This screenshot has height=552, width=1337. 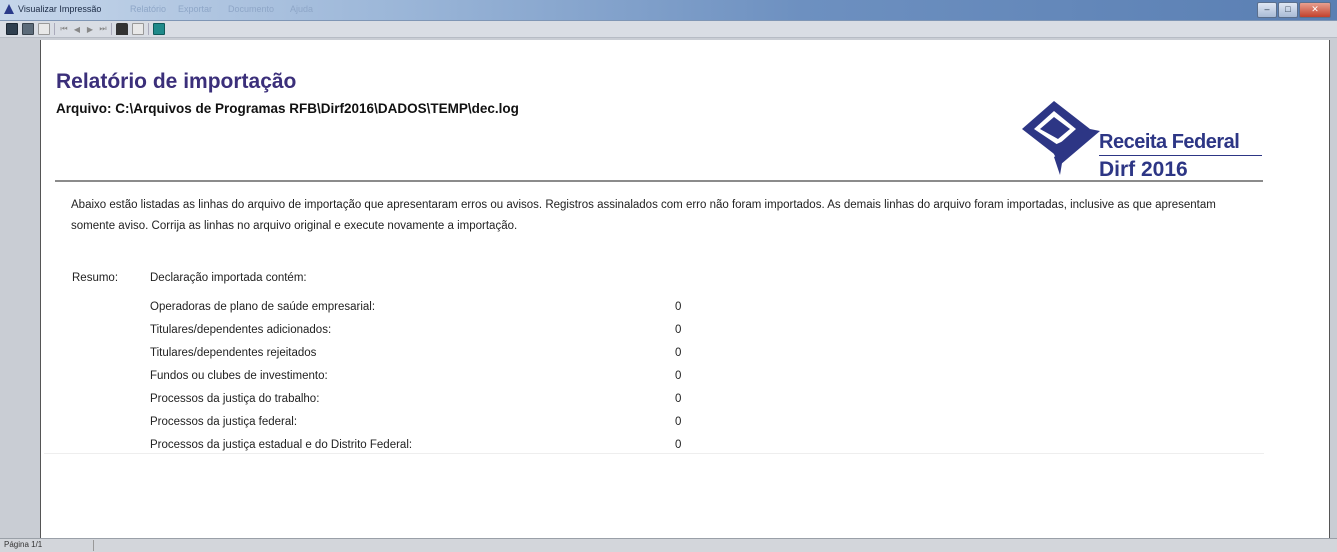 What do you see at coordinates (251, 9) in the screenshot?
I see `menu-item-documento: Documento` at bounding box center [251, 9].